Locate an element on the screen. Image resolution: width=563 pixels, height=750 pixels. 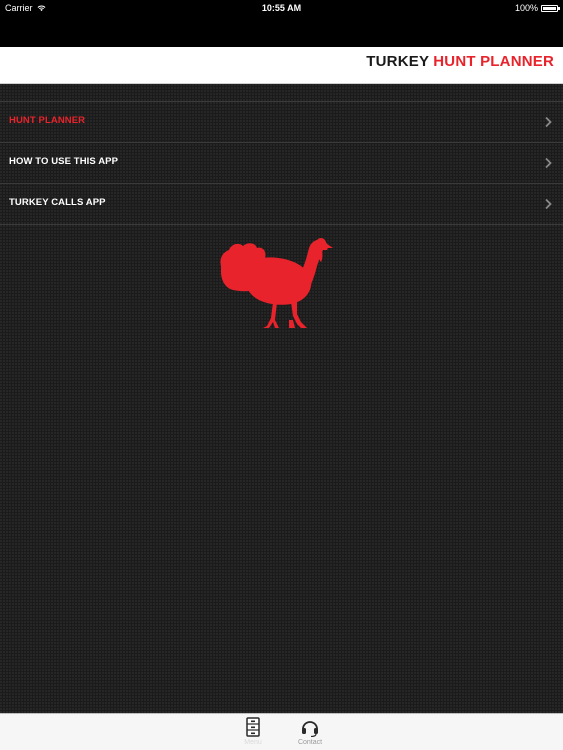
tab-contact: Contact is located at coordinates (310, 733).